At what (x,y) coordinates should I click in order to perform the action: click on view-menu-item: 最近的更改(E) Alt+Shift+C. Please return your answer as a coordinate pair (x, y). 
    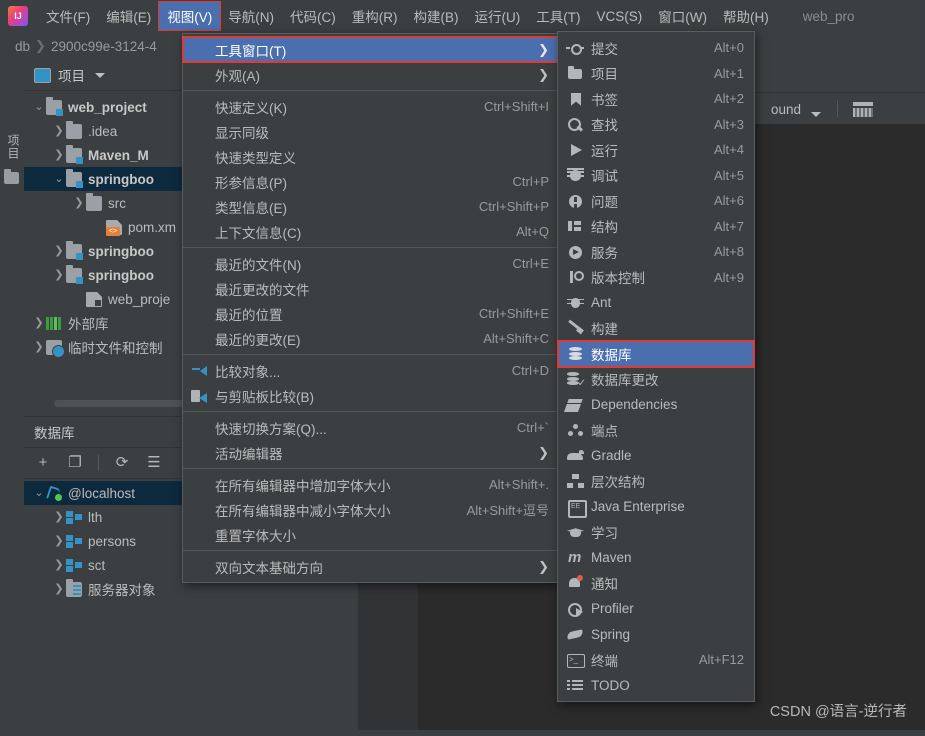
    Looking at the image, I should click on (371, 338).